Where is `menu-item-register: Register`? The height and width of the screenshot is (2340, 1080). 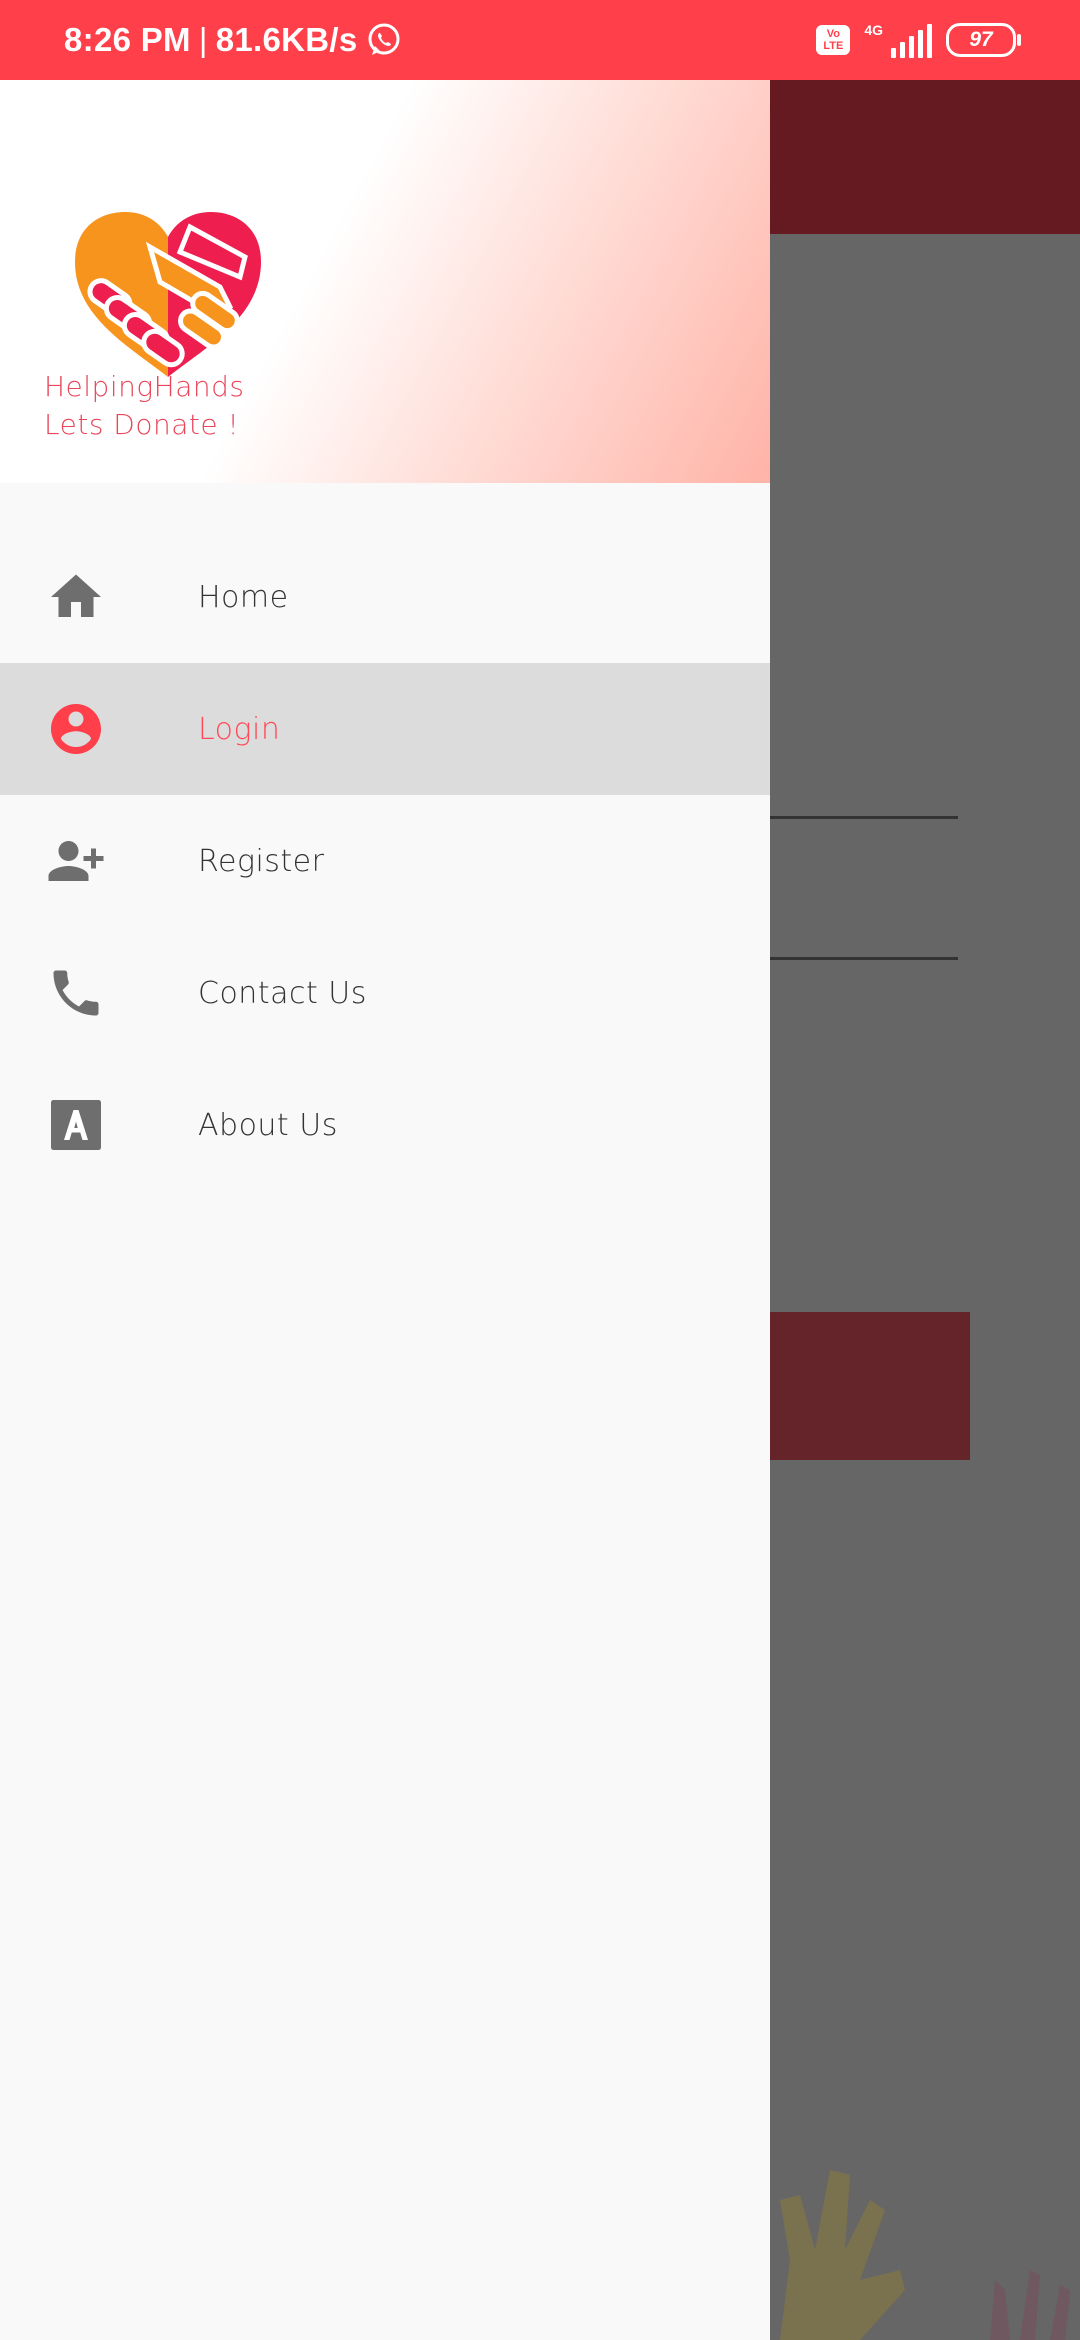 menu-item-register: Register is located at coordinates (385, 861).